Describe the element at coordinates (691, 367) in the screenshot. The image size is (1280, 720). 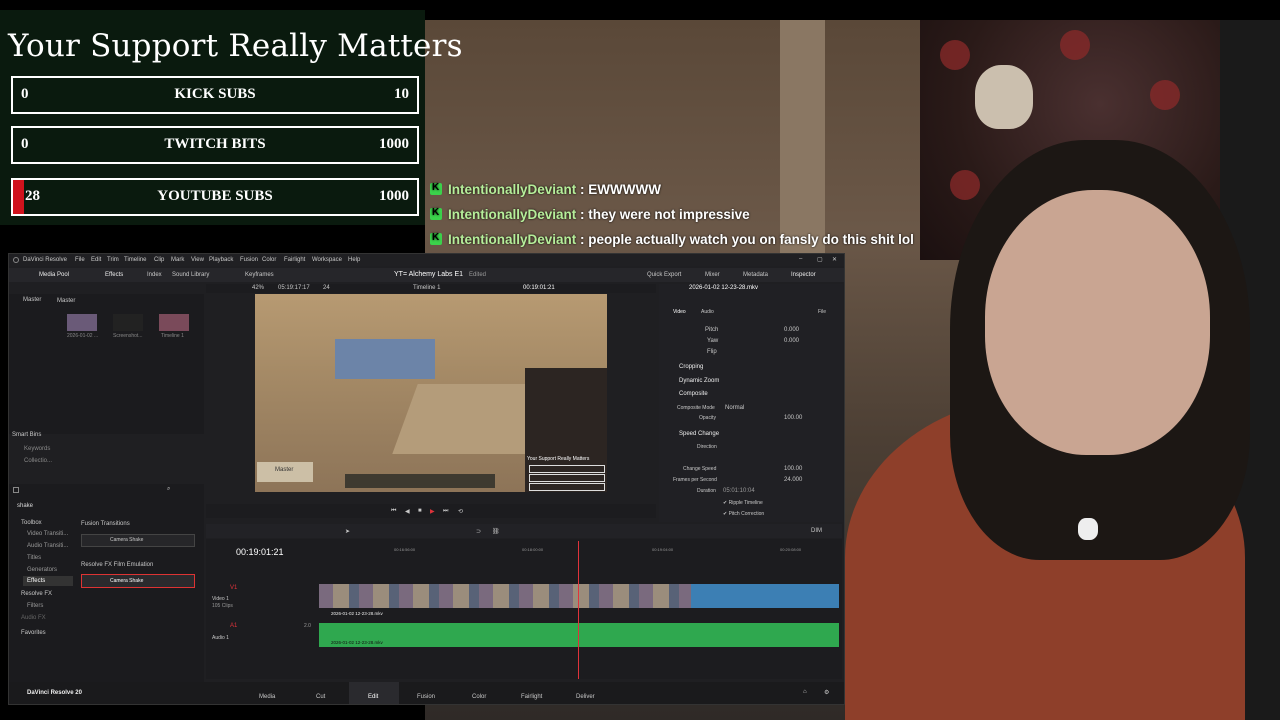
I see `section-cropping: Cropping` at that location.